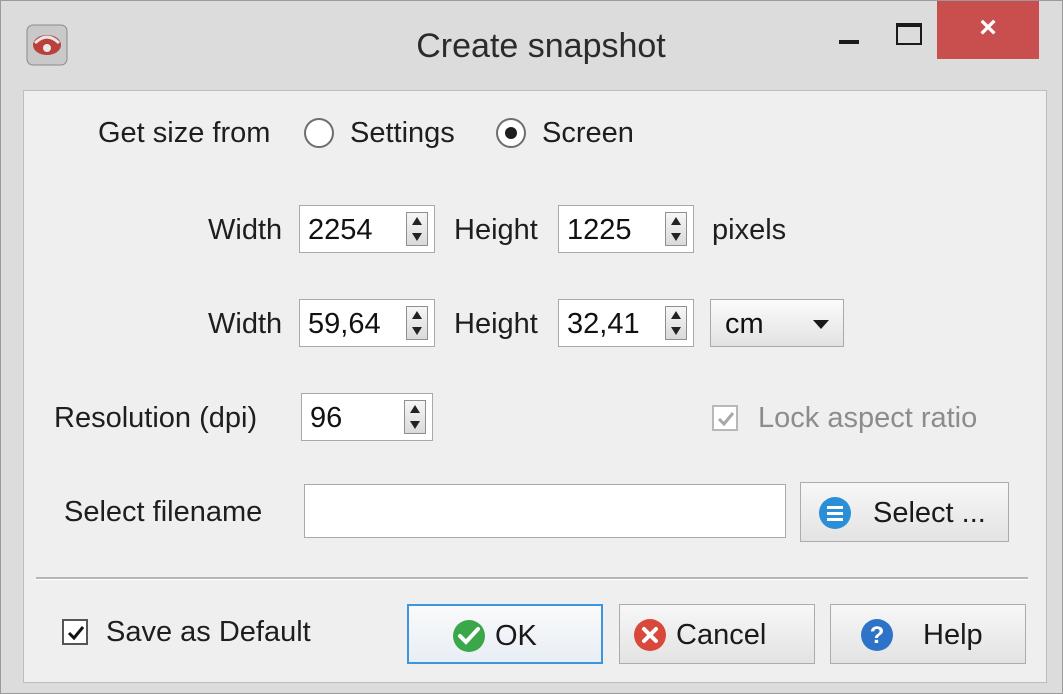 This screenshot has width=1063, height=694. I want to click on list-icon, so click(835, 513).